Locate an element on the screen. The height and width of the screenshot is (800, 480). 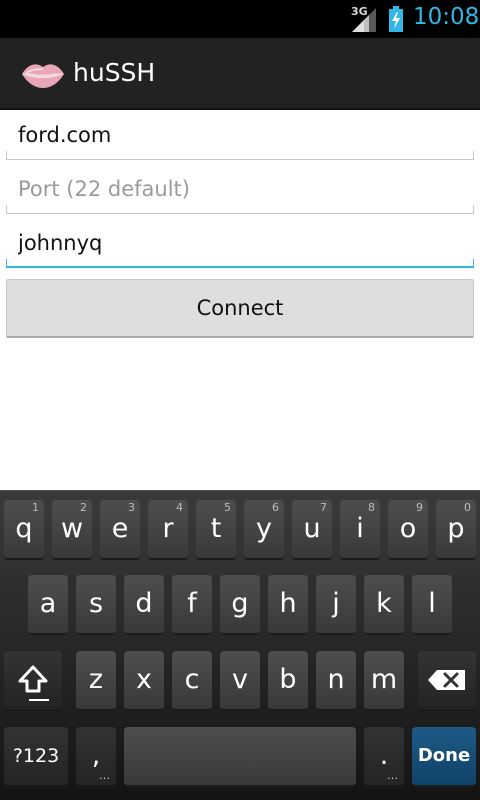
backspace-key is located at coordinates (447, 681).